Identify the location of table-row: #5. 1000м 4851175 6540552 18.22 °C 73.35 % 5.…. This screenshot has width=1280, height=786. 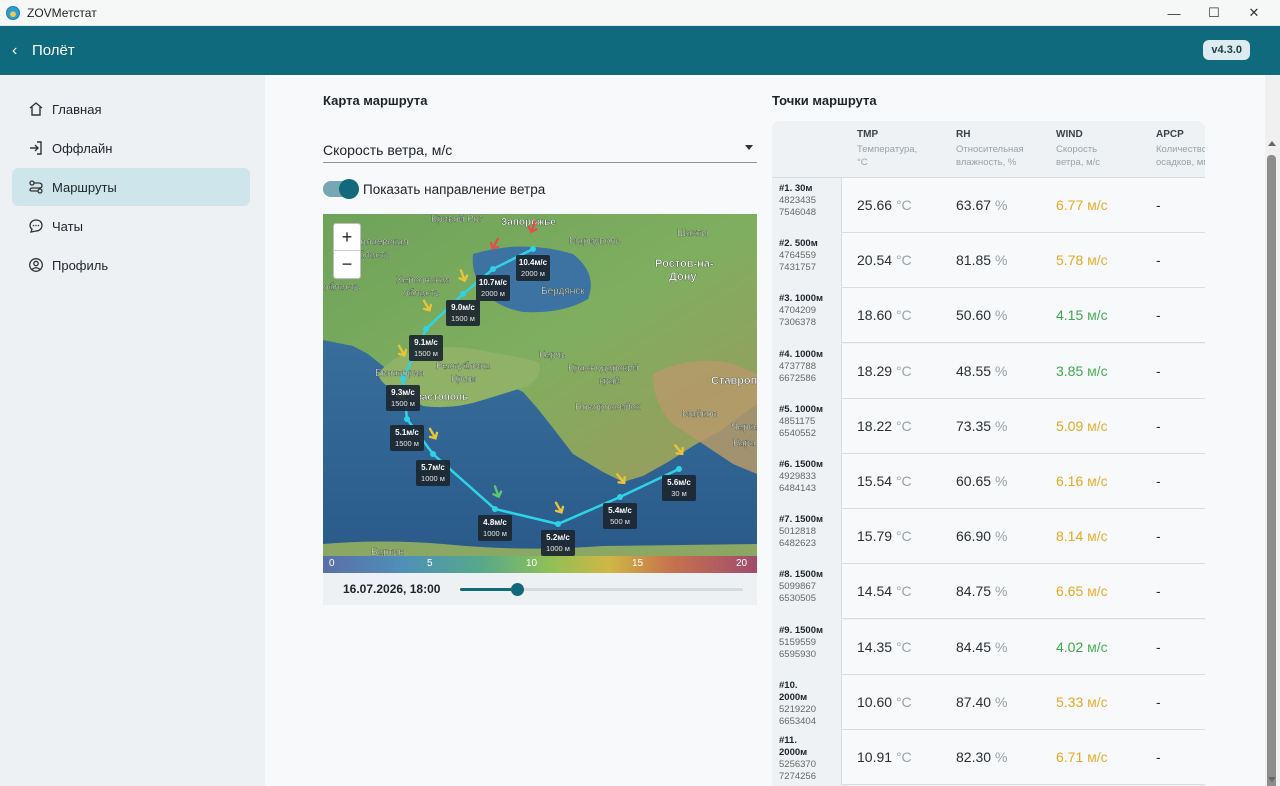
(988, 426).